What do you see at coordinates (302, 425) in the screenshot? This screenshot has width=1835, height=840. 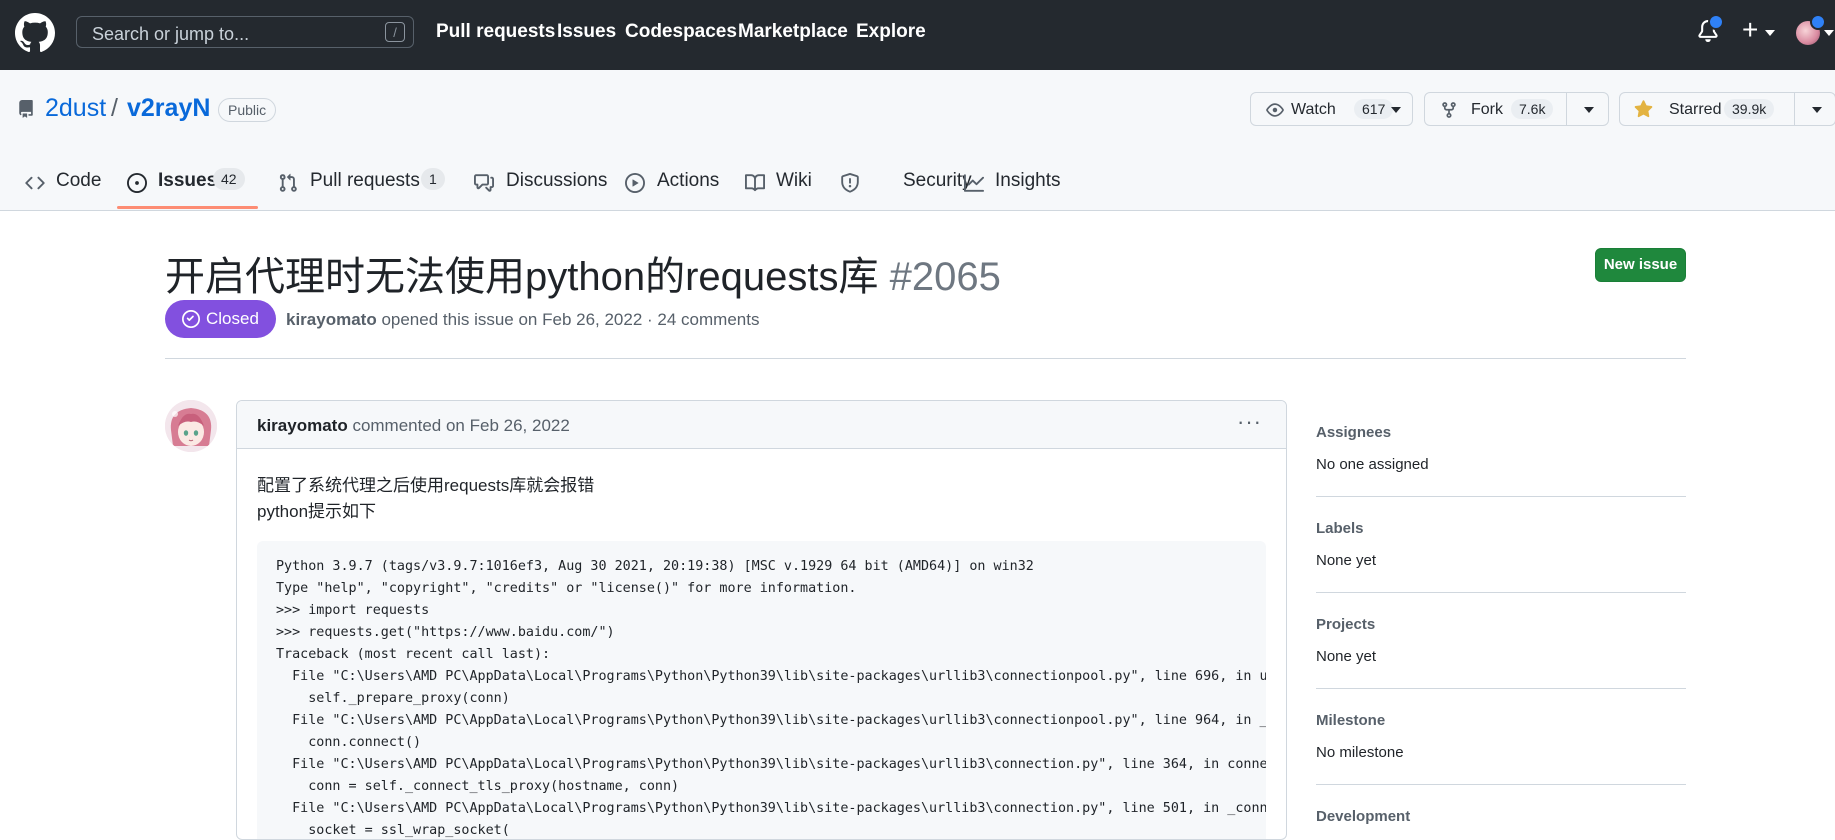 I see `comment-author-link: kirayomato` at bounding box center [302, 425].